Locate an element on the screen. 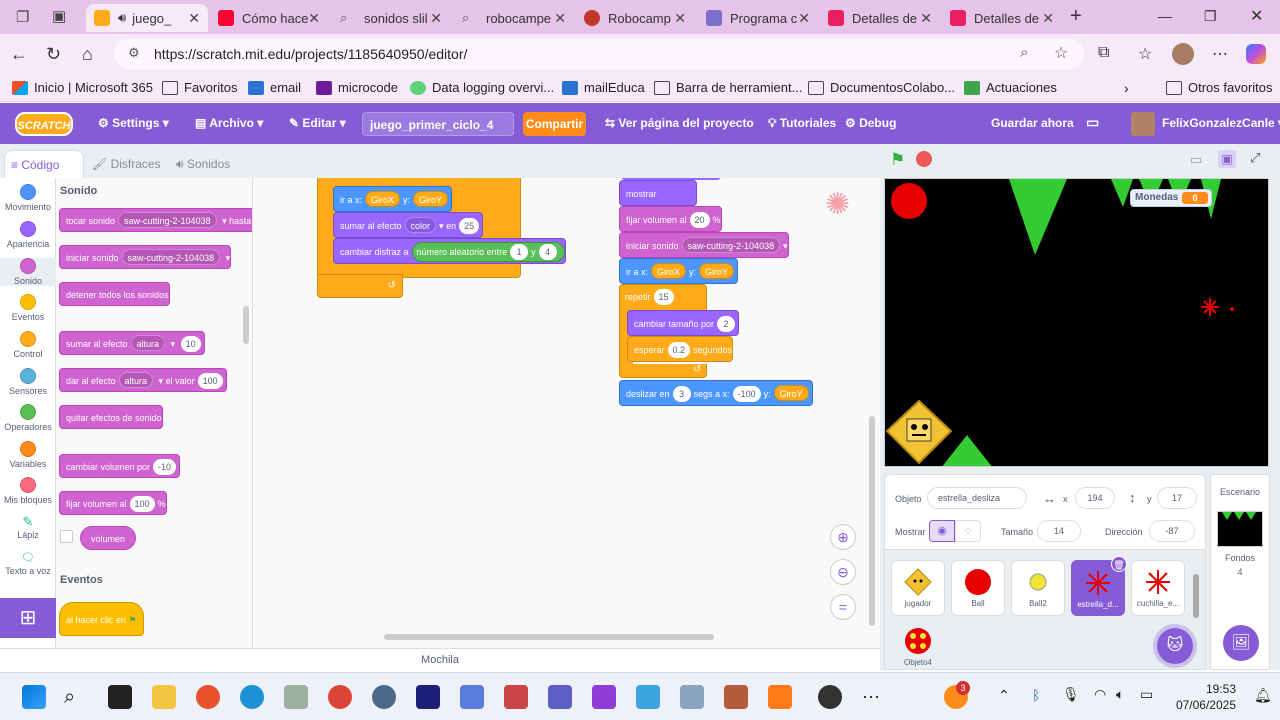  x-input: 194 is located at coordinates (1095, 498).